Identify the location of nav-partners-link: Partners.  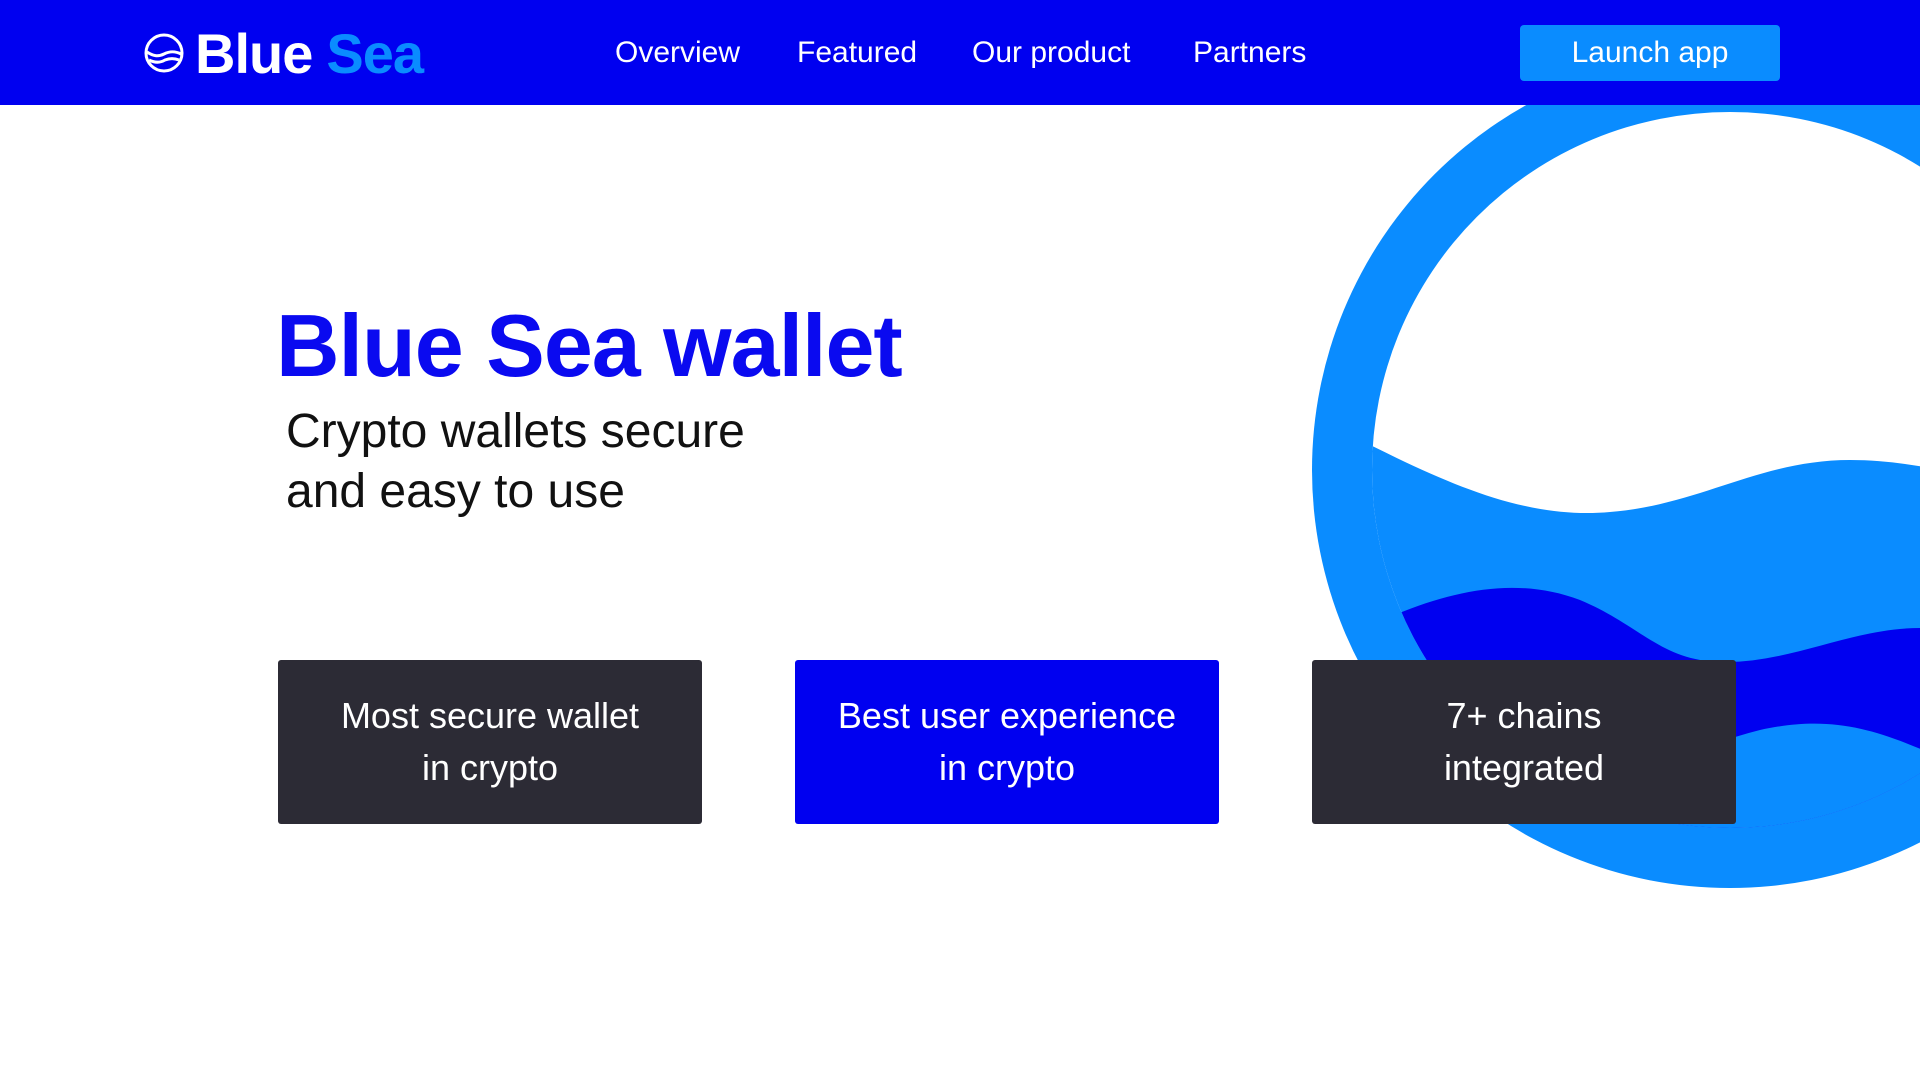
(1249, 53).